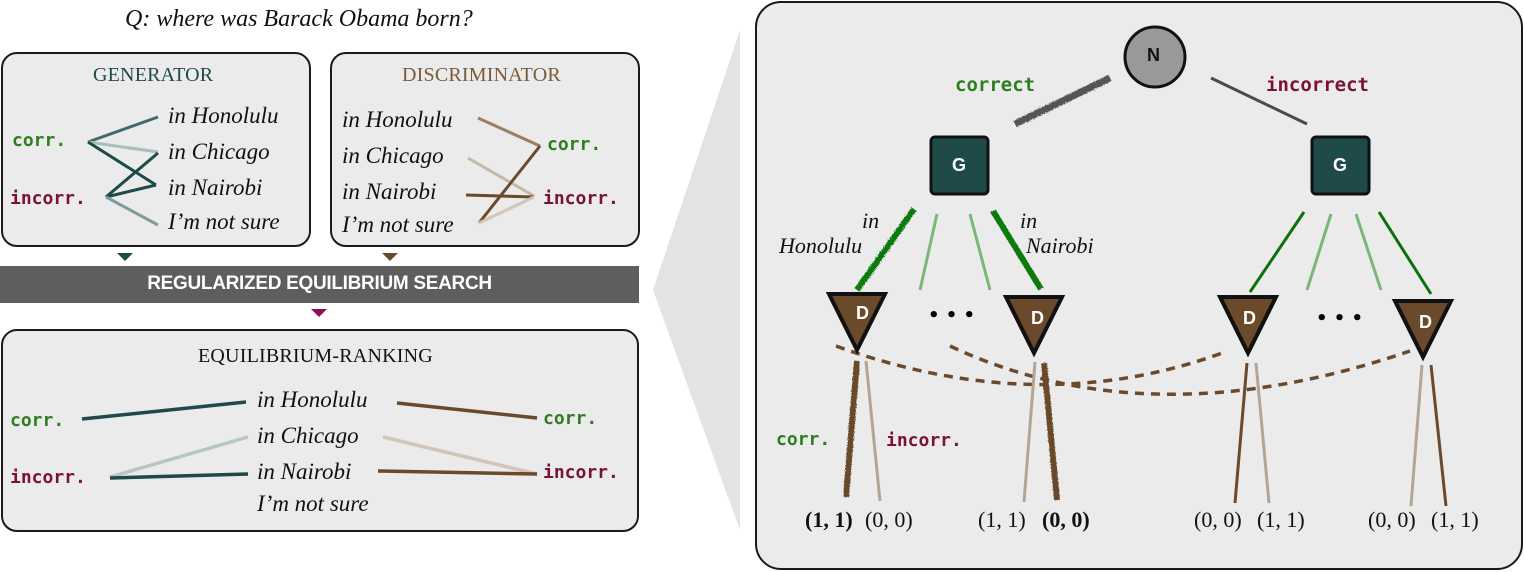 The image size is (1524, 572). I want to click on payoff-1: (1, 1), so click(829, 519).